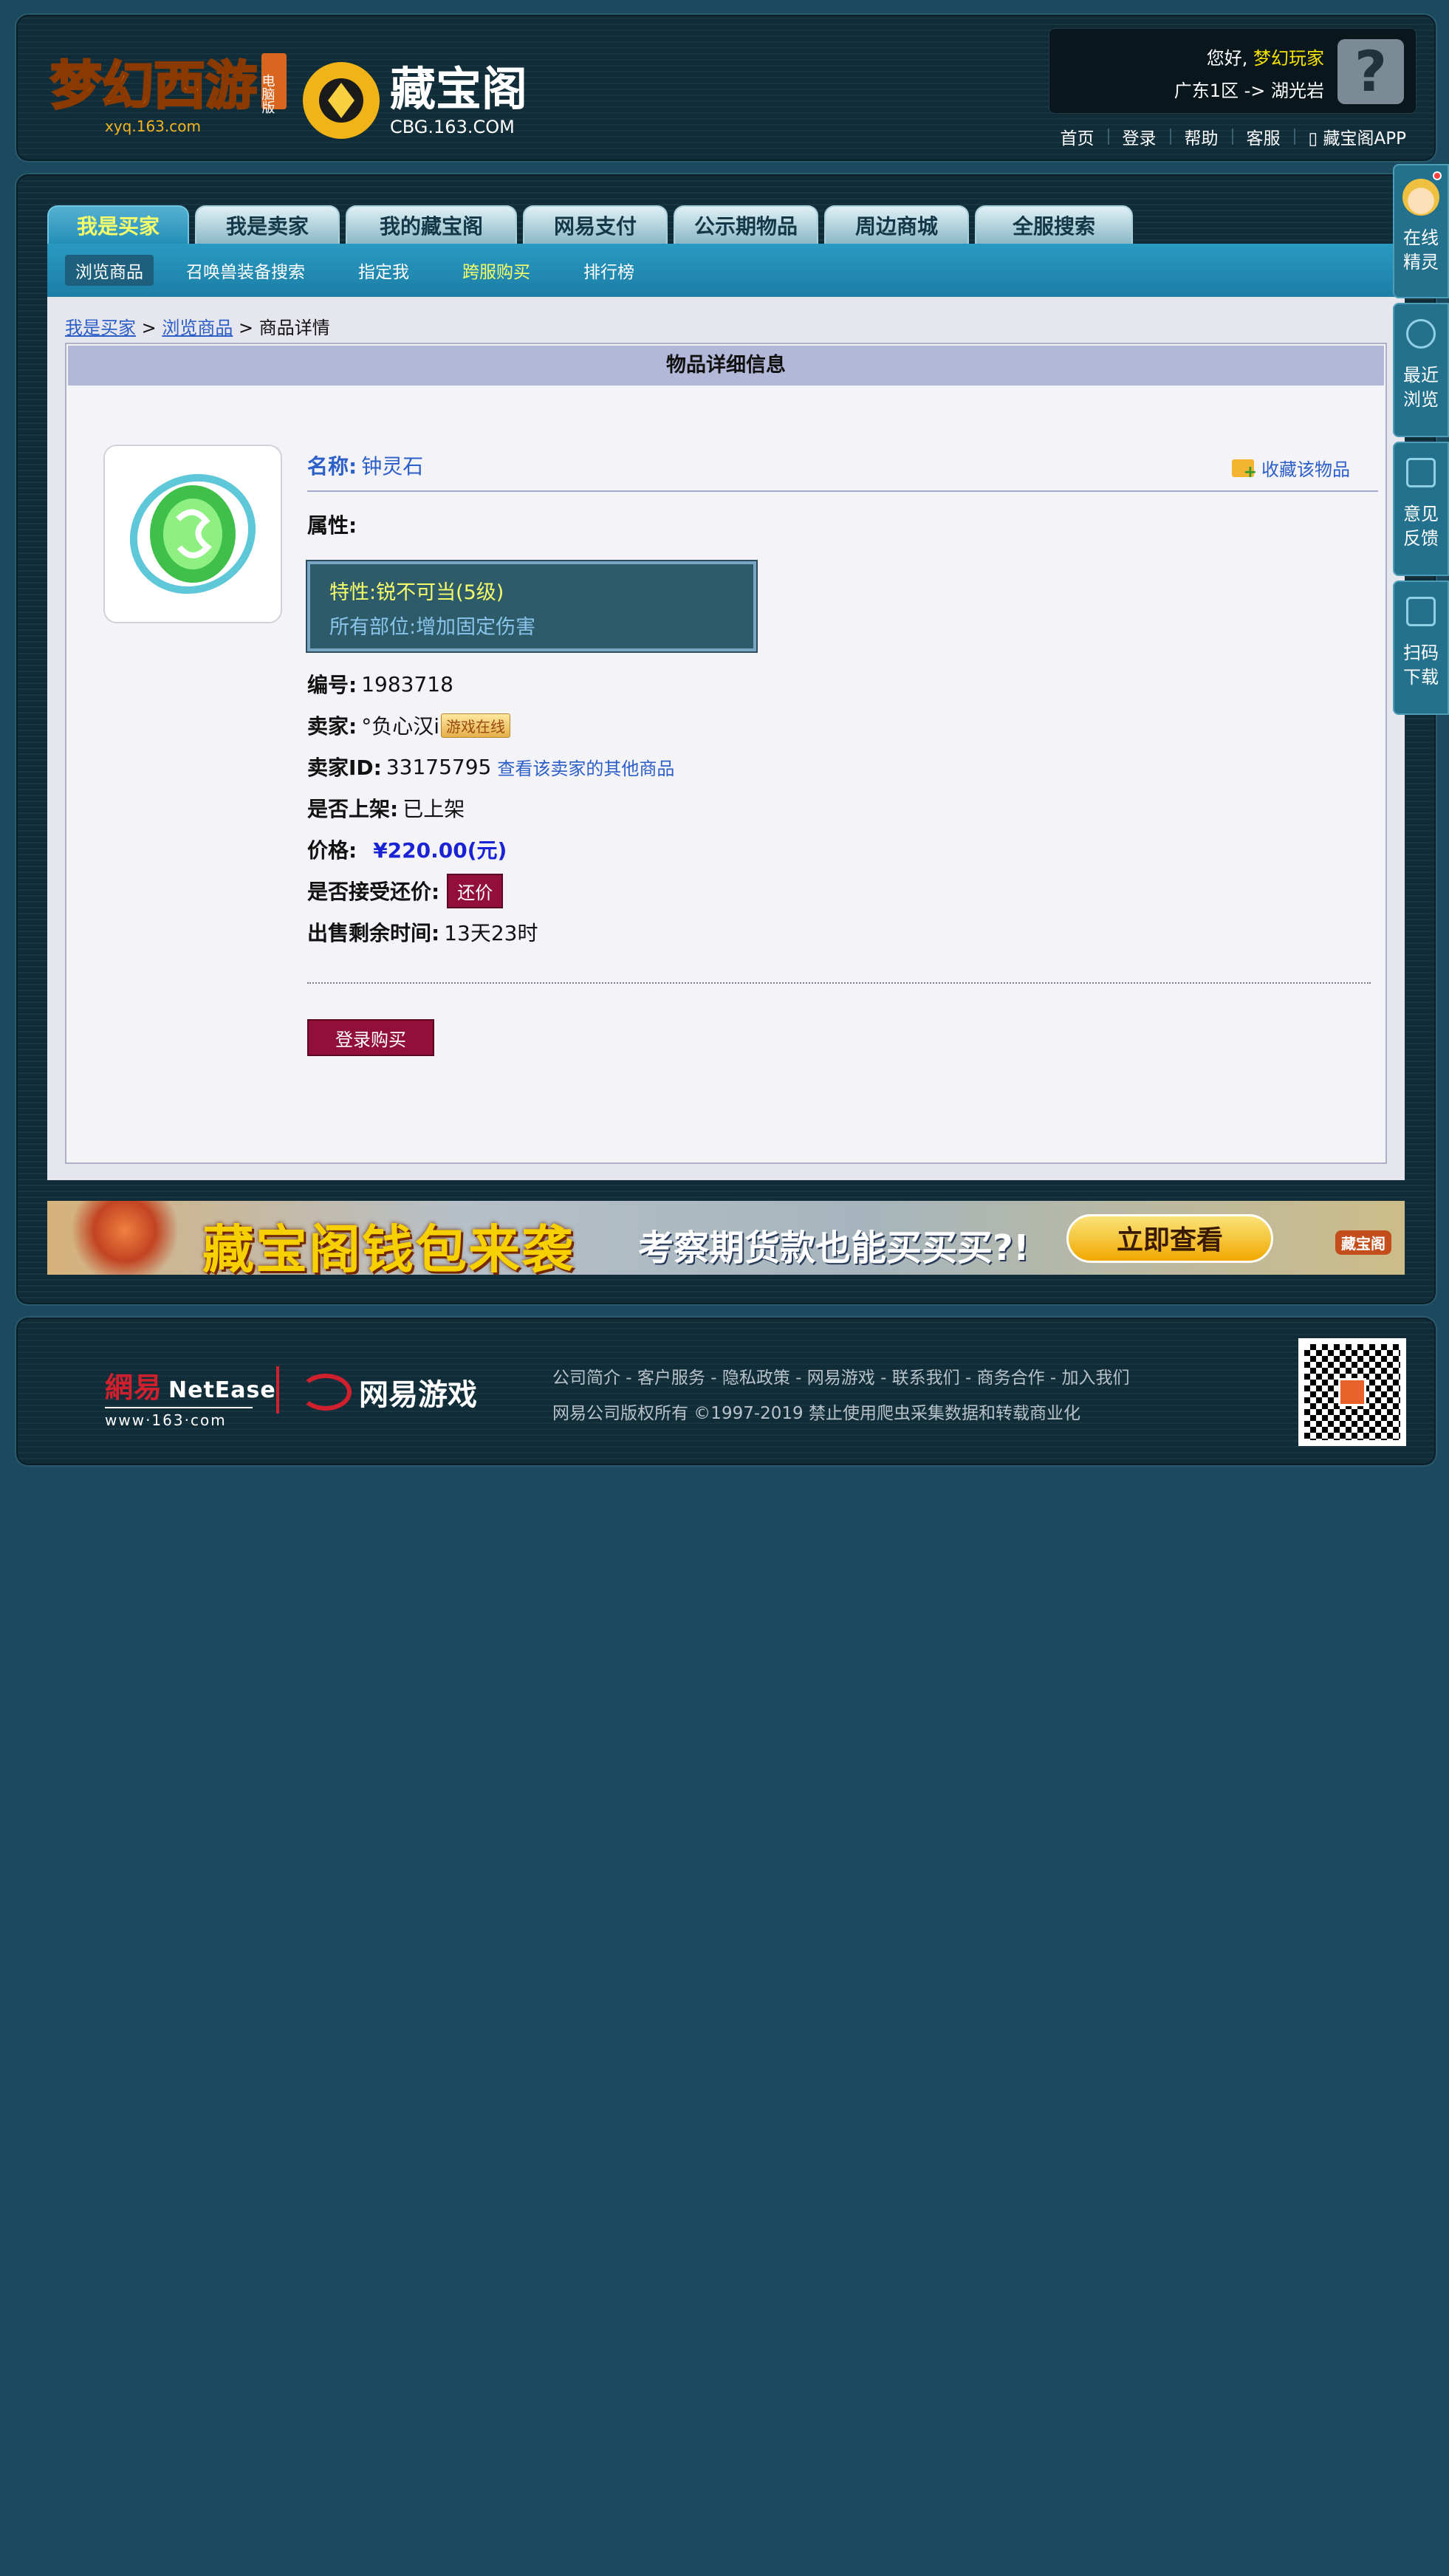 Image resolution: width=1449 pixels, height=2576 pixels. I want to click on sidebar-online-sprite: 在线精灵, so click(1421, 231).